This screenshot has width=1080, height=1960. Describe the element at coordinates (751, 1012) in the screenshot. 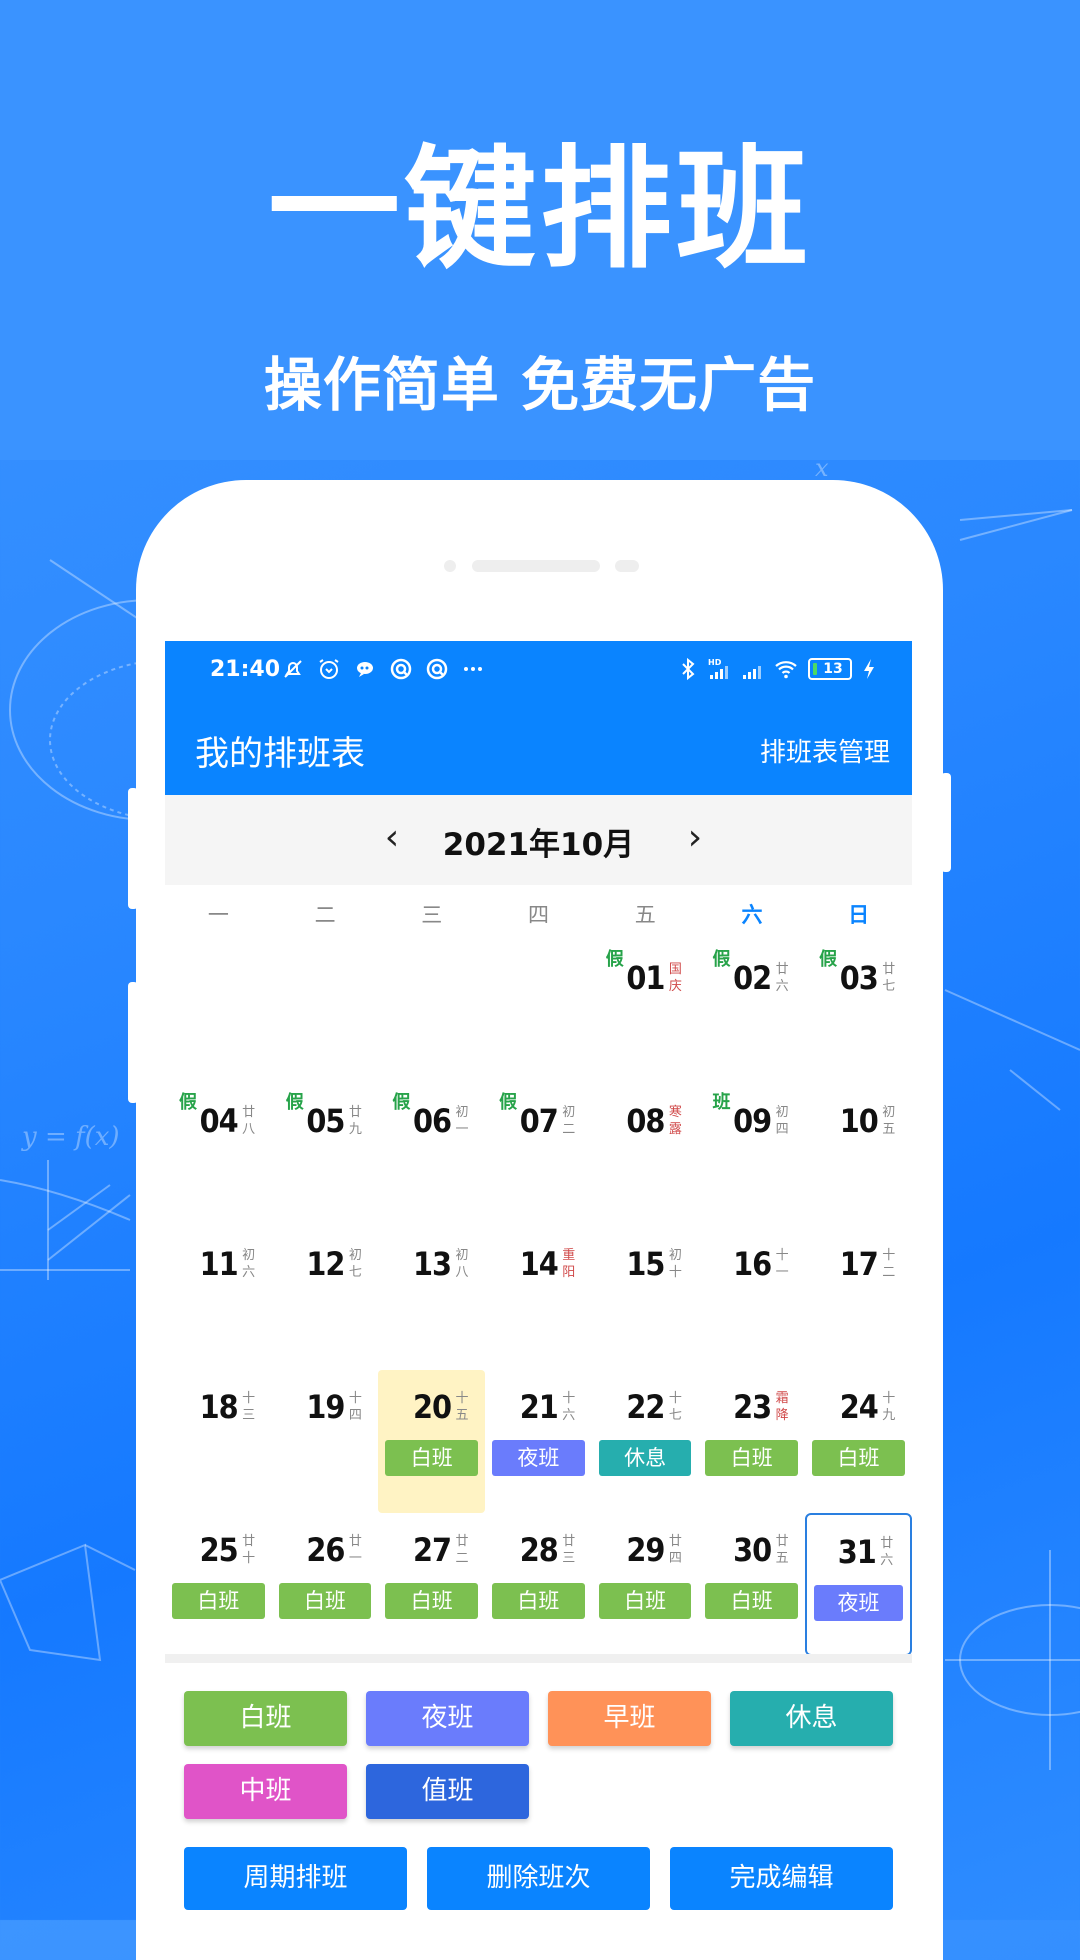

I see `calendar-day-cell: 假 02 廿六` at that location.